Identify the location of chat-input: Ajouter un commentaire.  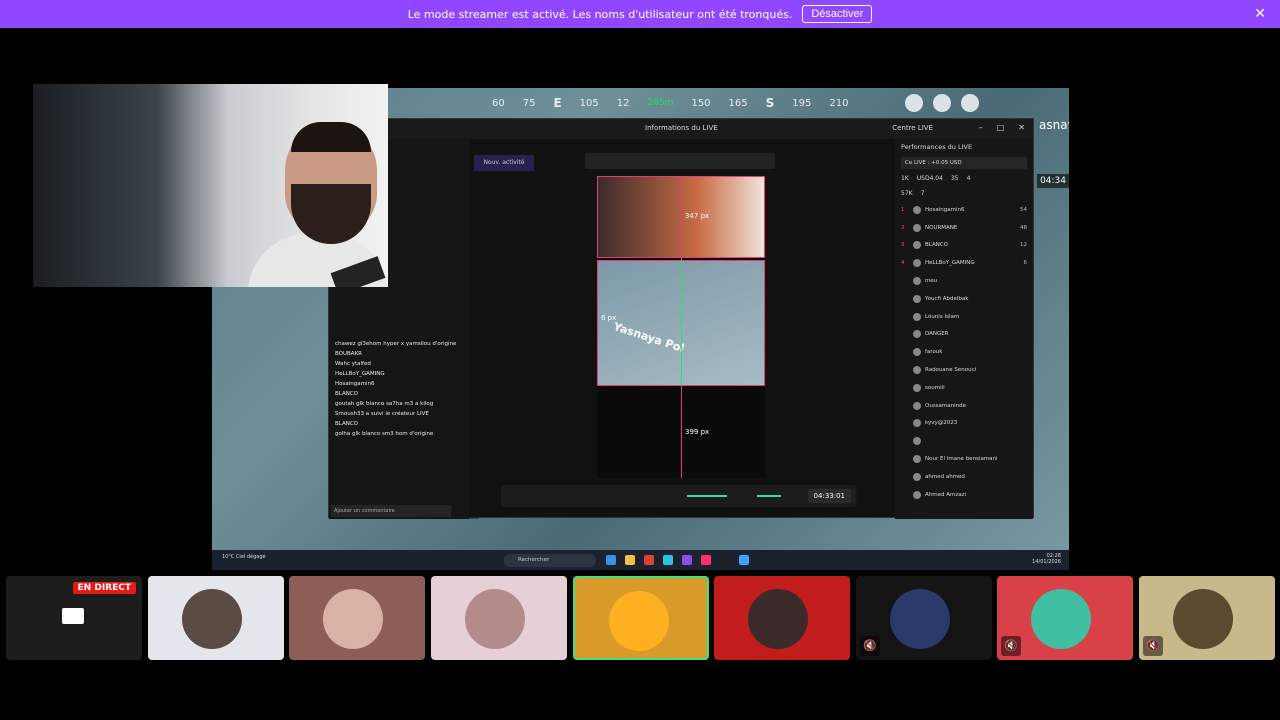
(391, 511).